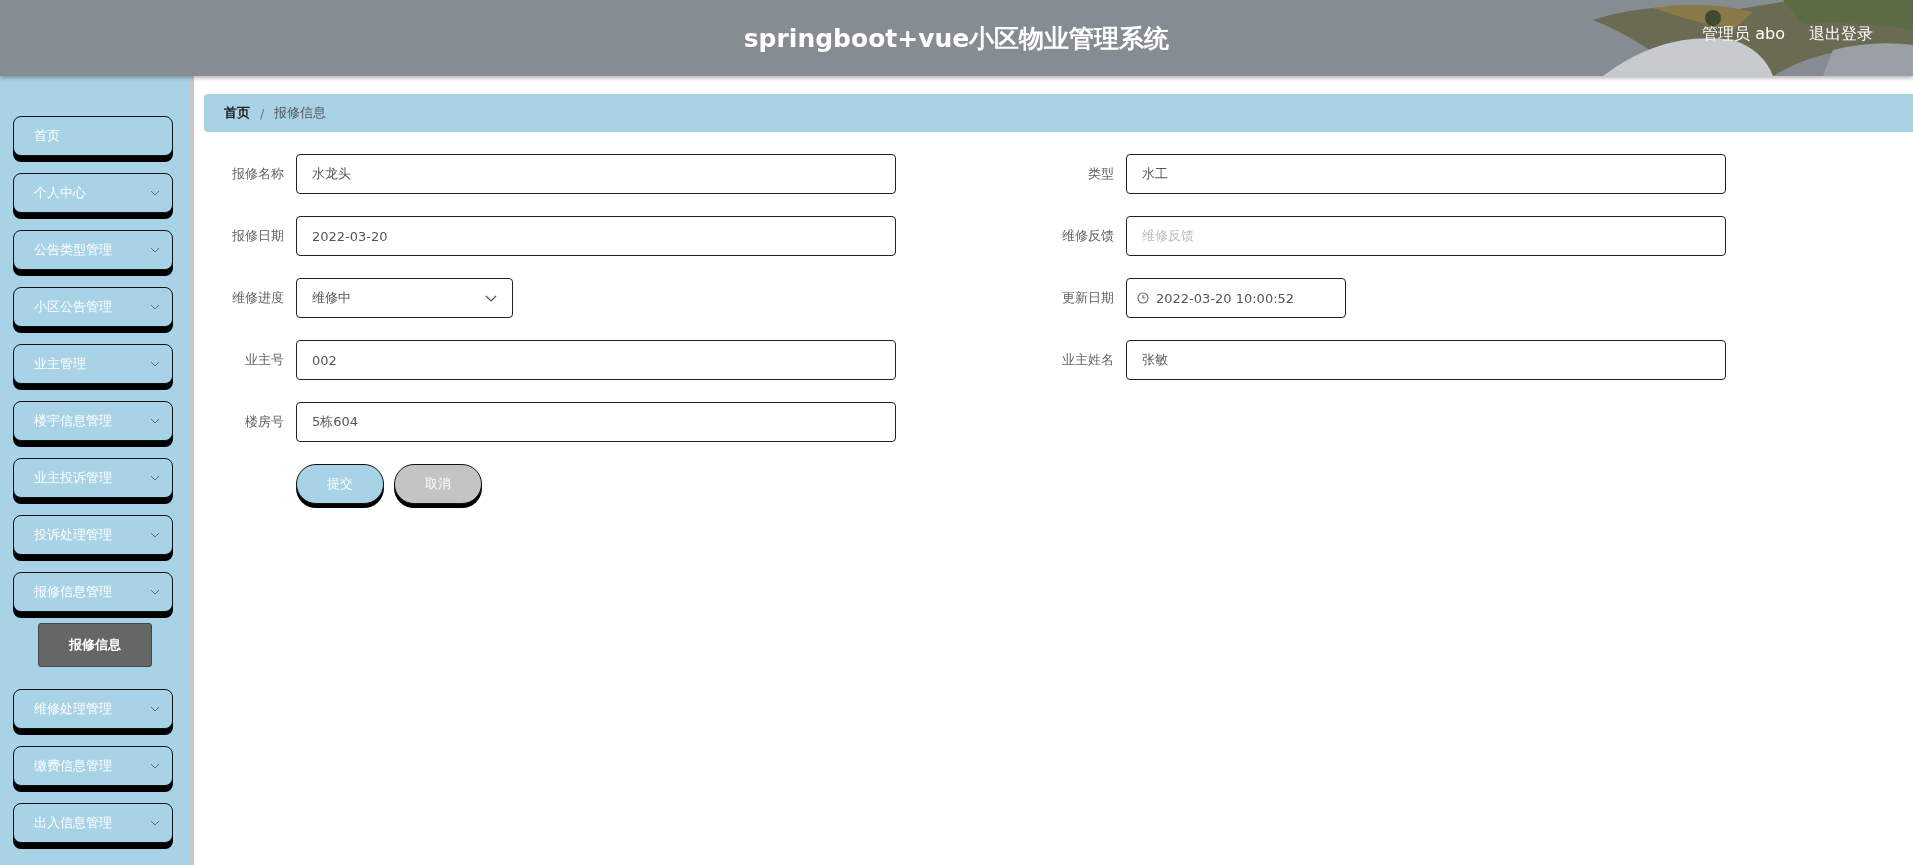 This screenshot has width=1913, height=865. Describe the element at coordinates (1088, 360) in the screenshot. I see `field-label: 业主姓名` at that location.